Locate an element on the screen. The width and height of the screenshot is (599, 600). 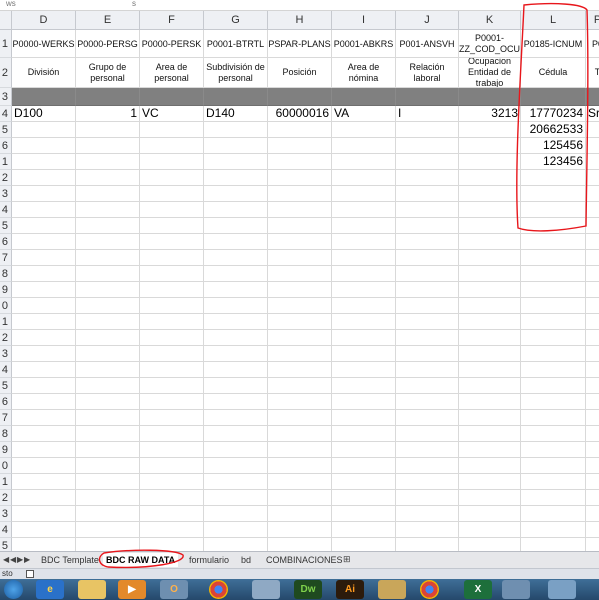
select-all-corner is located at coordinates (6, 20).